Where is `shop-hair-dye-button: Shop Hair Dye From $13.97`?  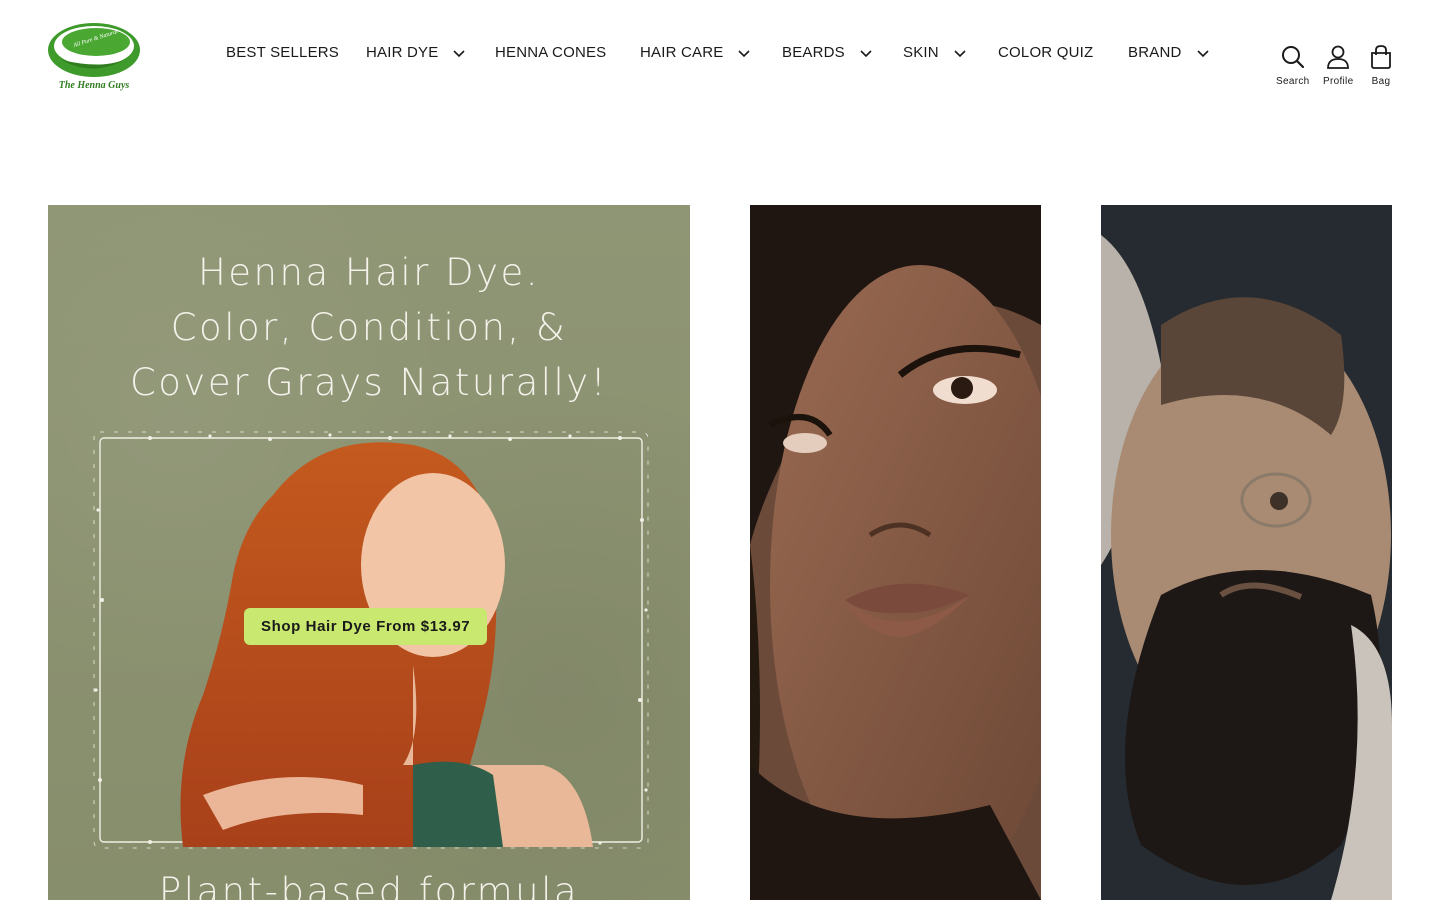 shop-hair-dye-button: Shop Hair Dye From $13.97 is located at coordinates (366, 626).